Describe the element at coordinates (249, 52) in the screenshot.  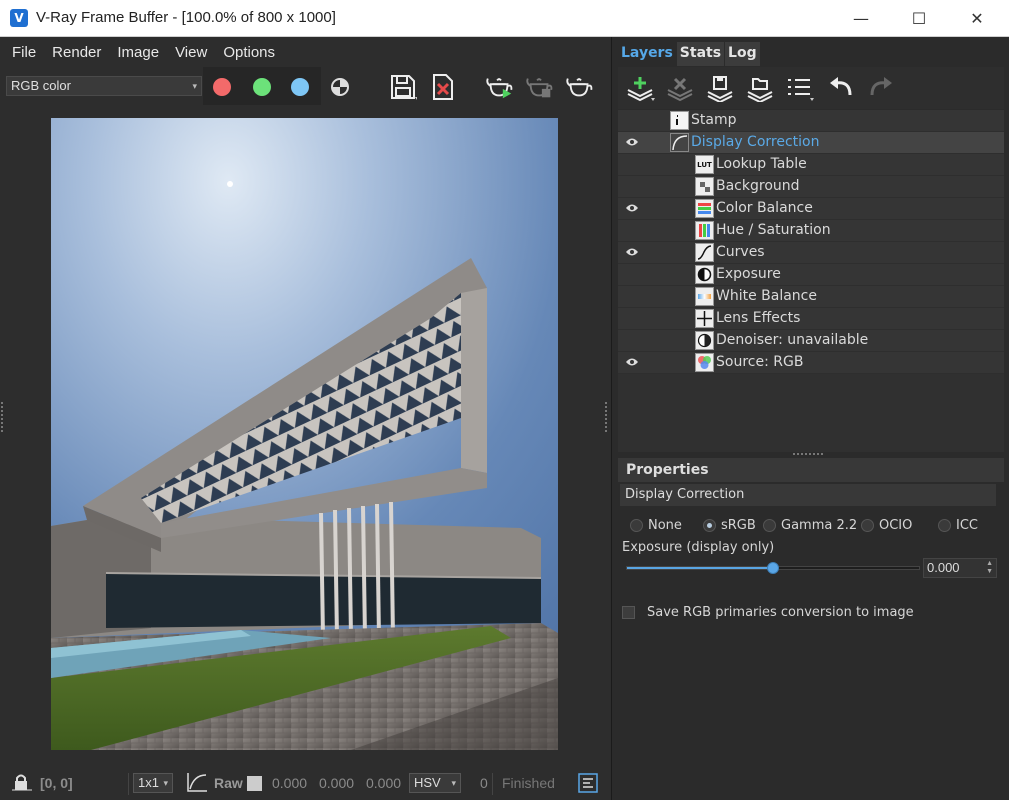
I see `menu-options: Options` at that location.